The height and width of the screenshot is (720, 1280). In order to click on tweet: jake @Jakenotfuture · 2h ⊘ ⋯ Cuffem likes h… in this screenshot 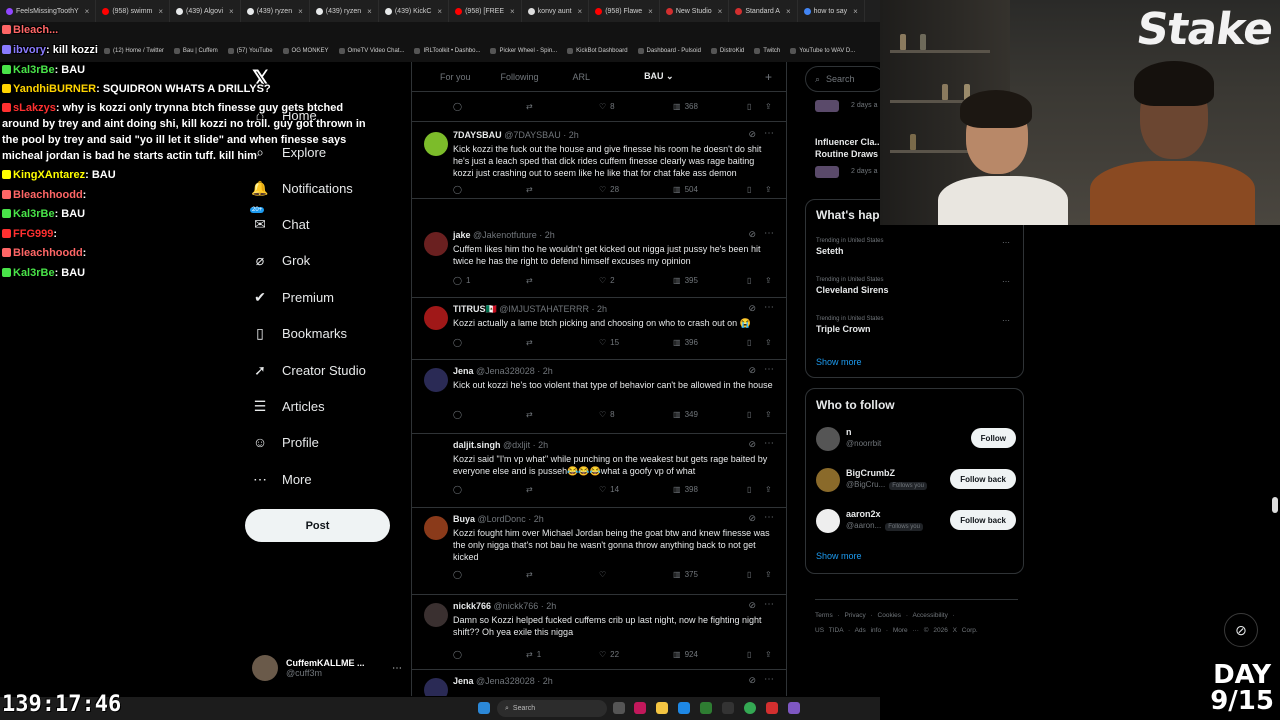, I will do `click(599, 261)`.